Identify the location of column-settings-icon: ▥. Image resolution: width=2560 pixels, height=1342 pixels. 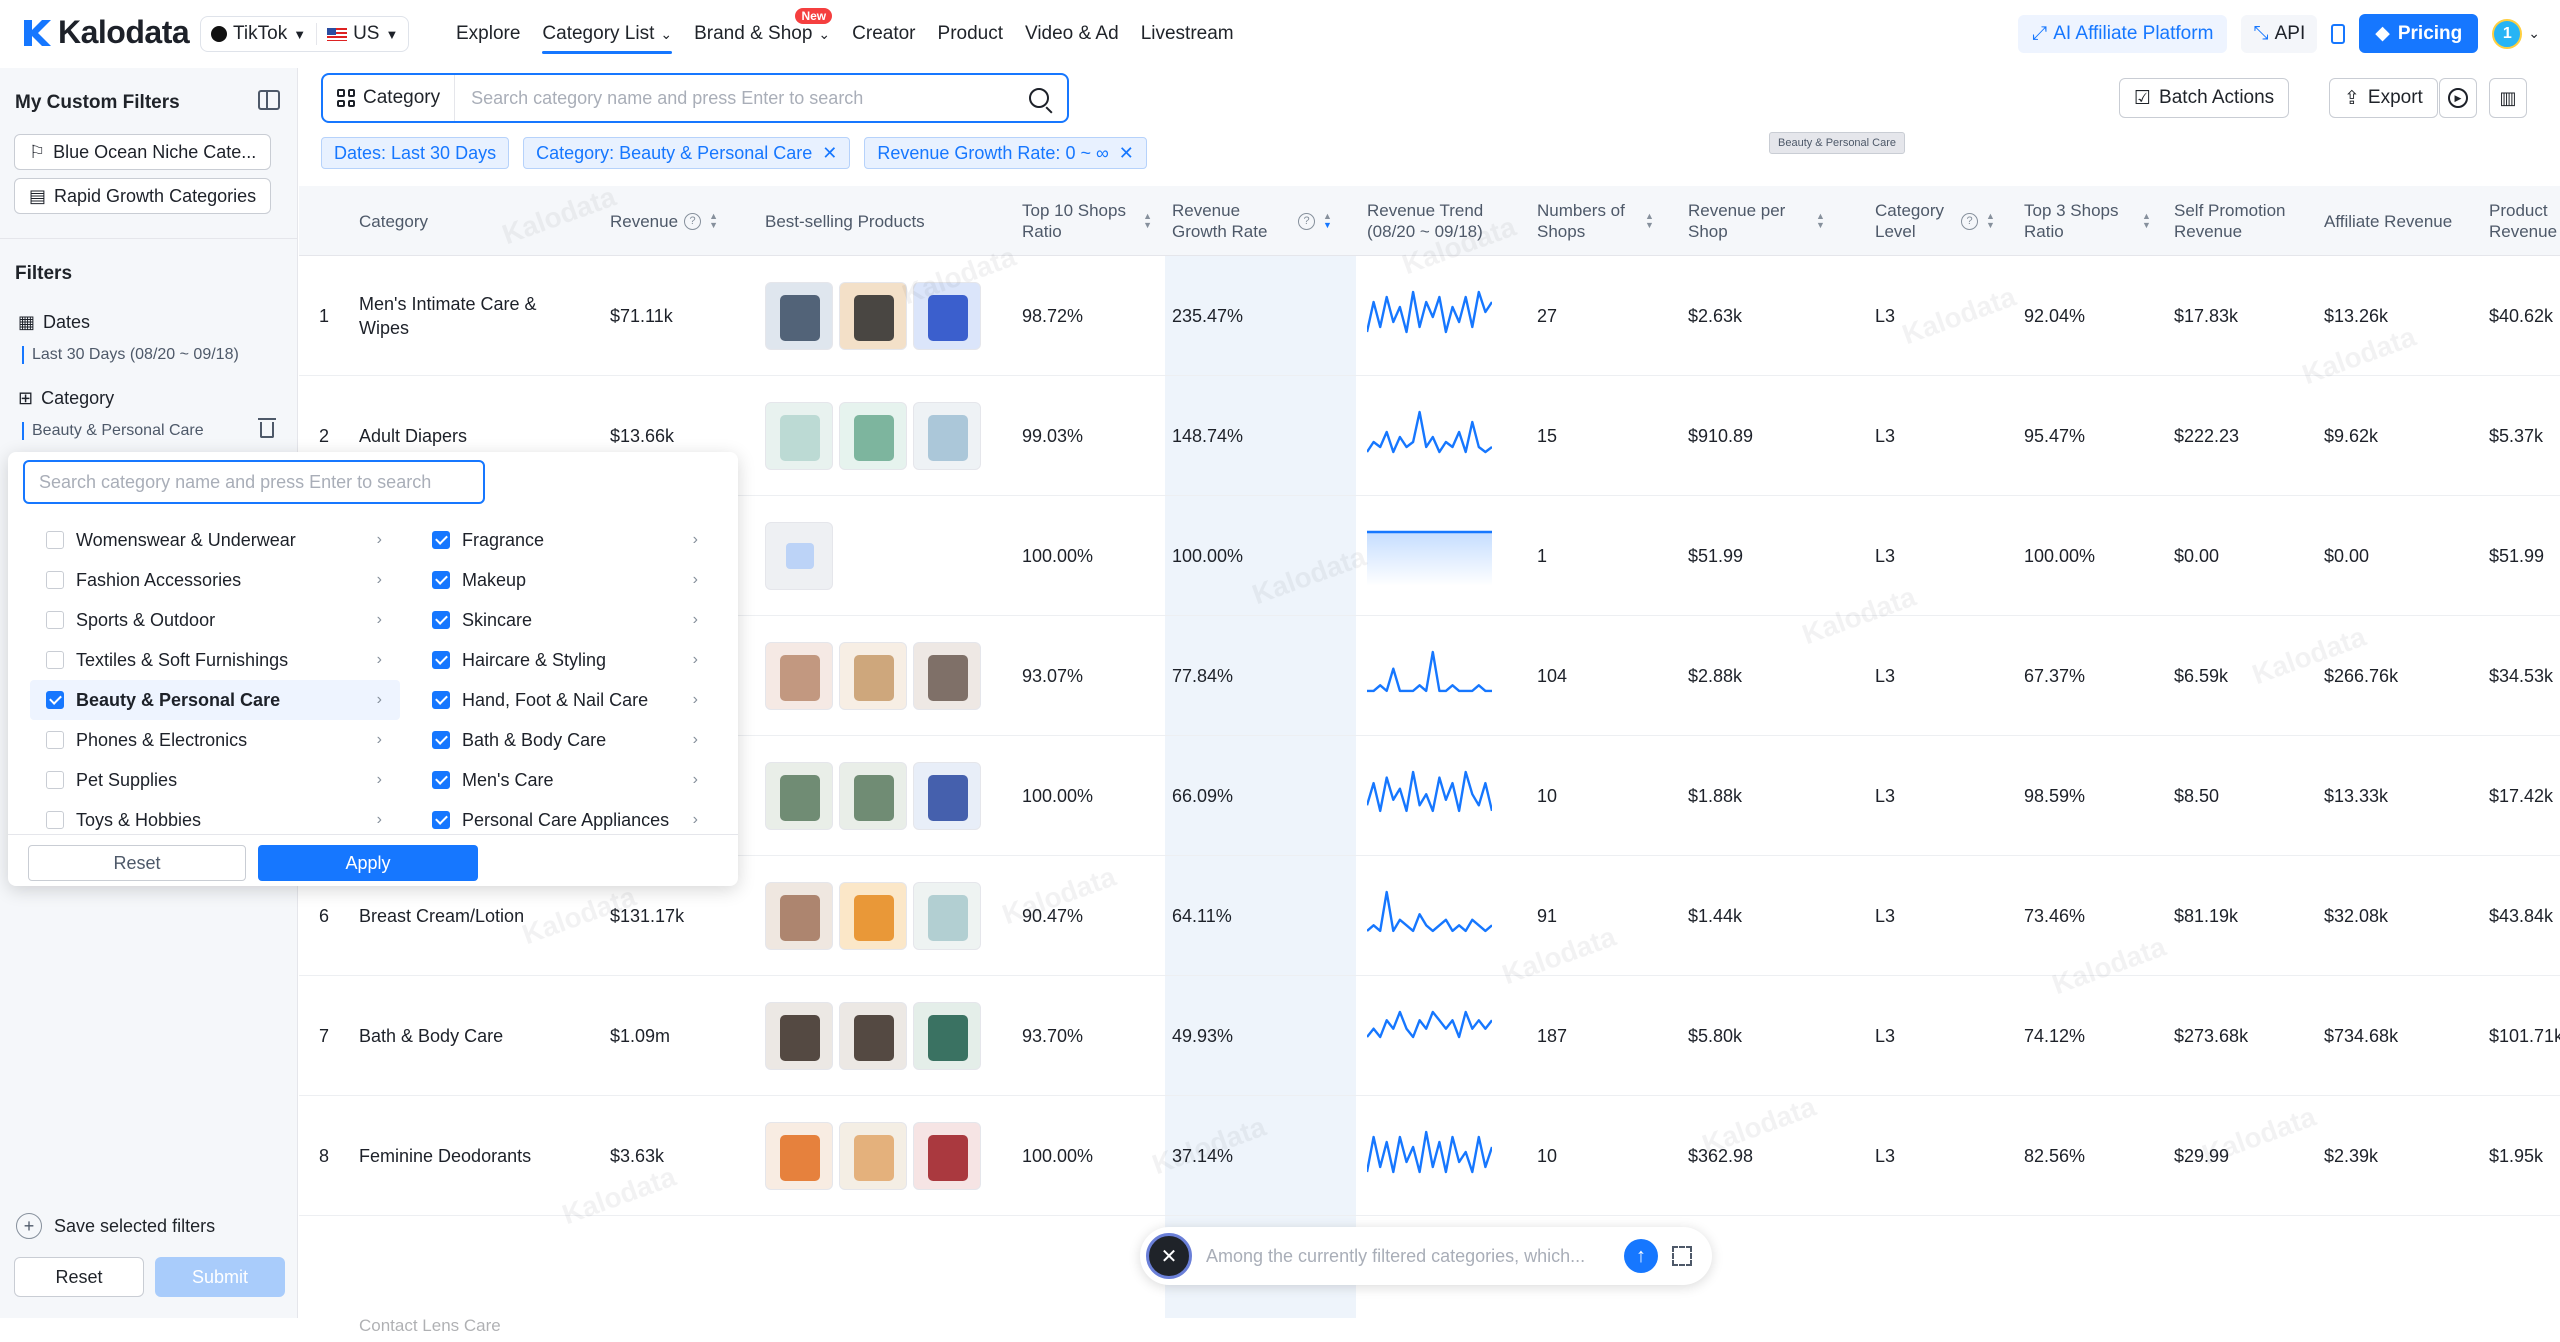
(2508, 98).